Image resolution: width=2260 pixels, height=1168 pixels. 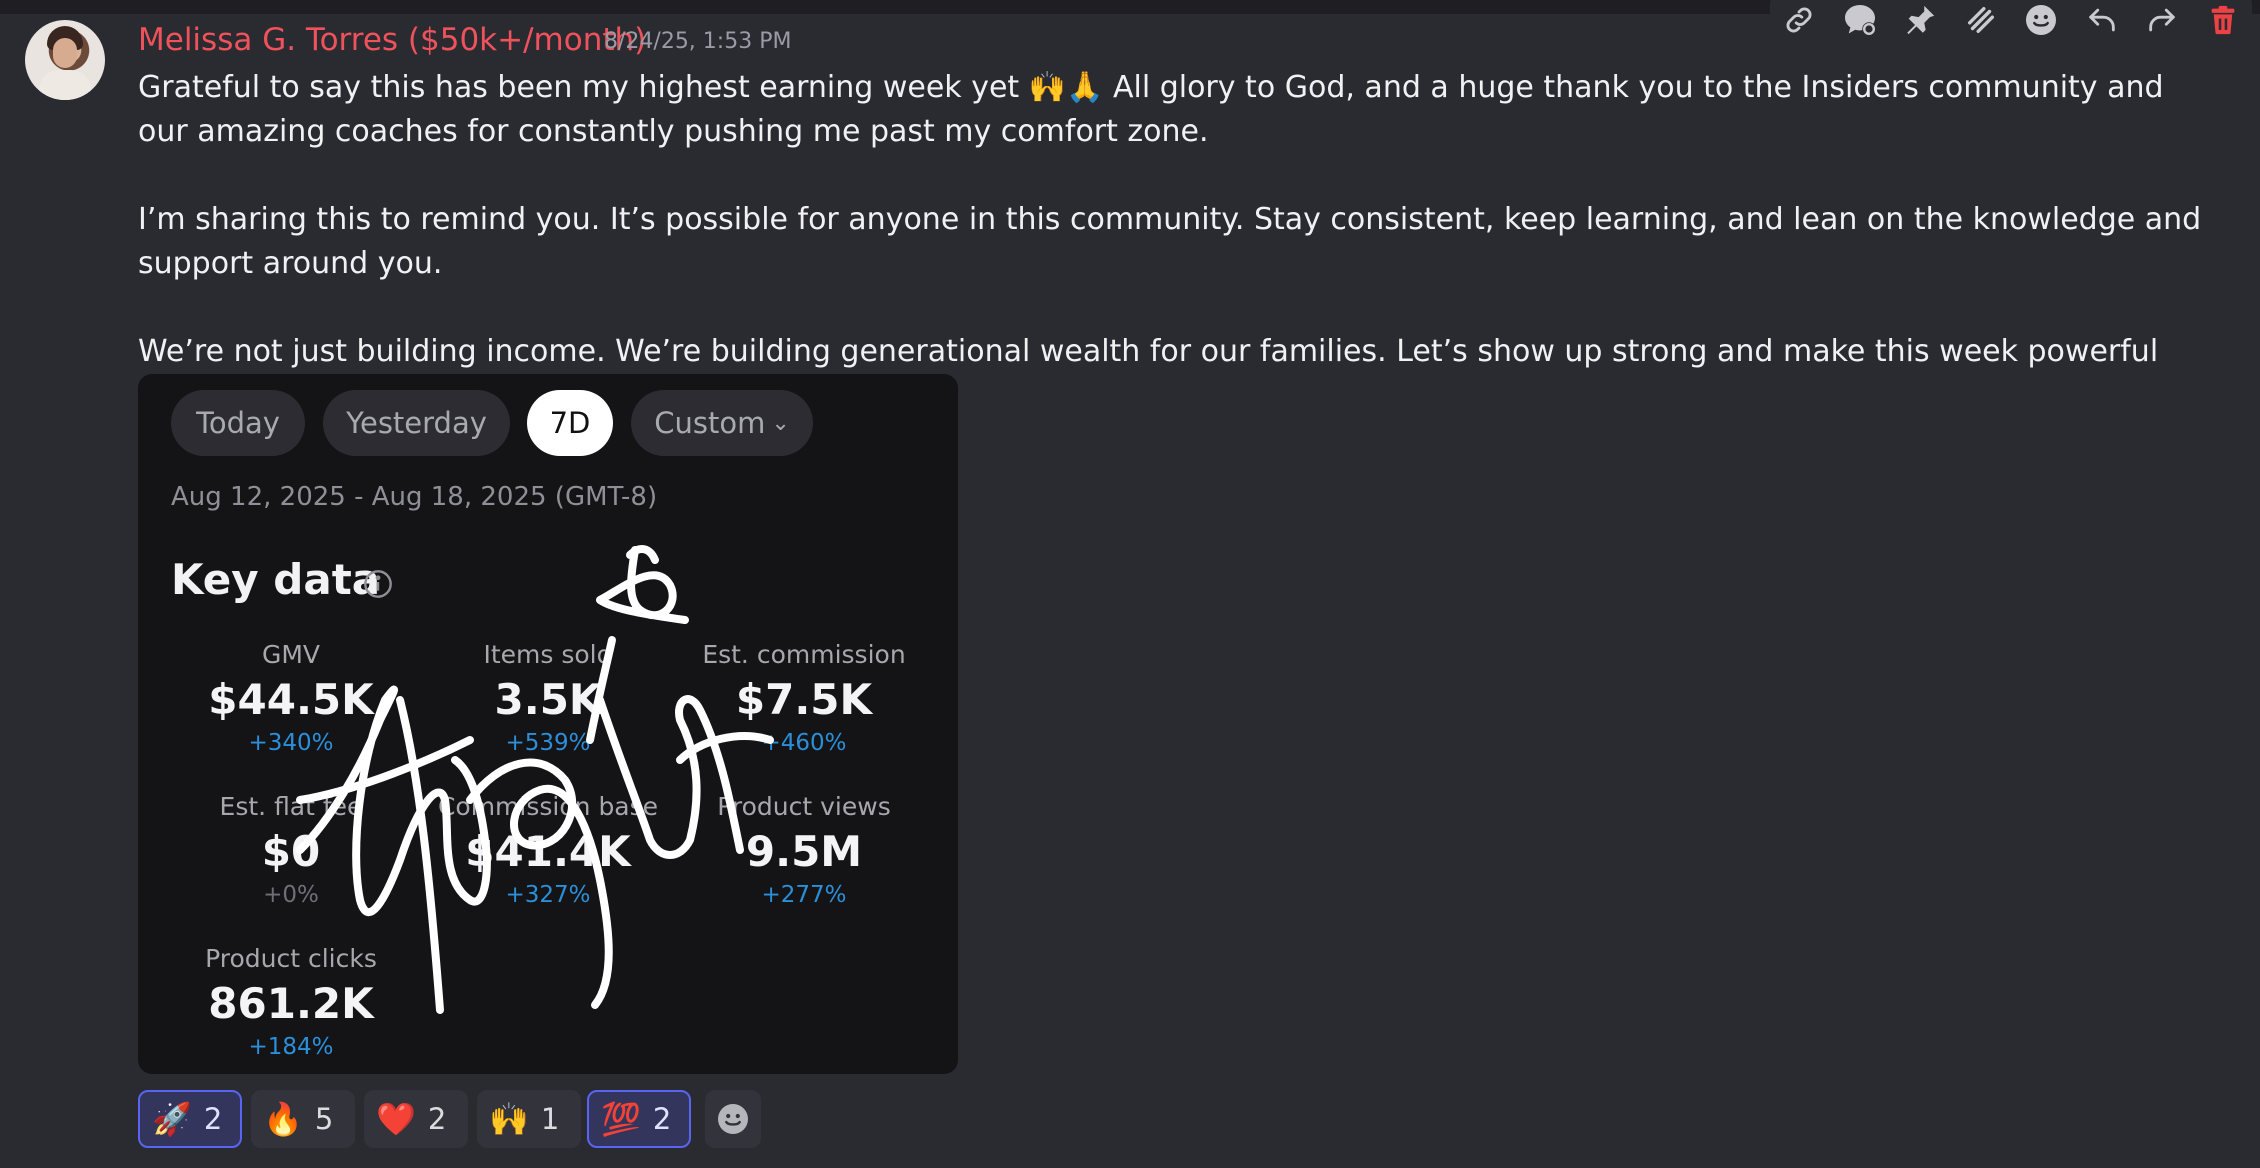 What do you see at coordinates (2223, 20) in the screenshot?
I see `trash-icon` at bounding box center [2223, 20].